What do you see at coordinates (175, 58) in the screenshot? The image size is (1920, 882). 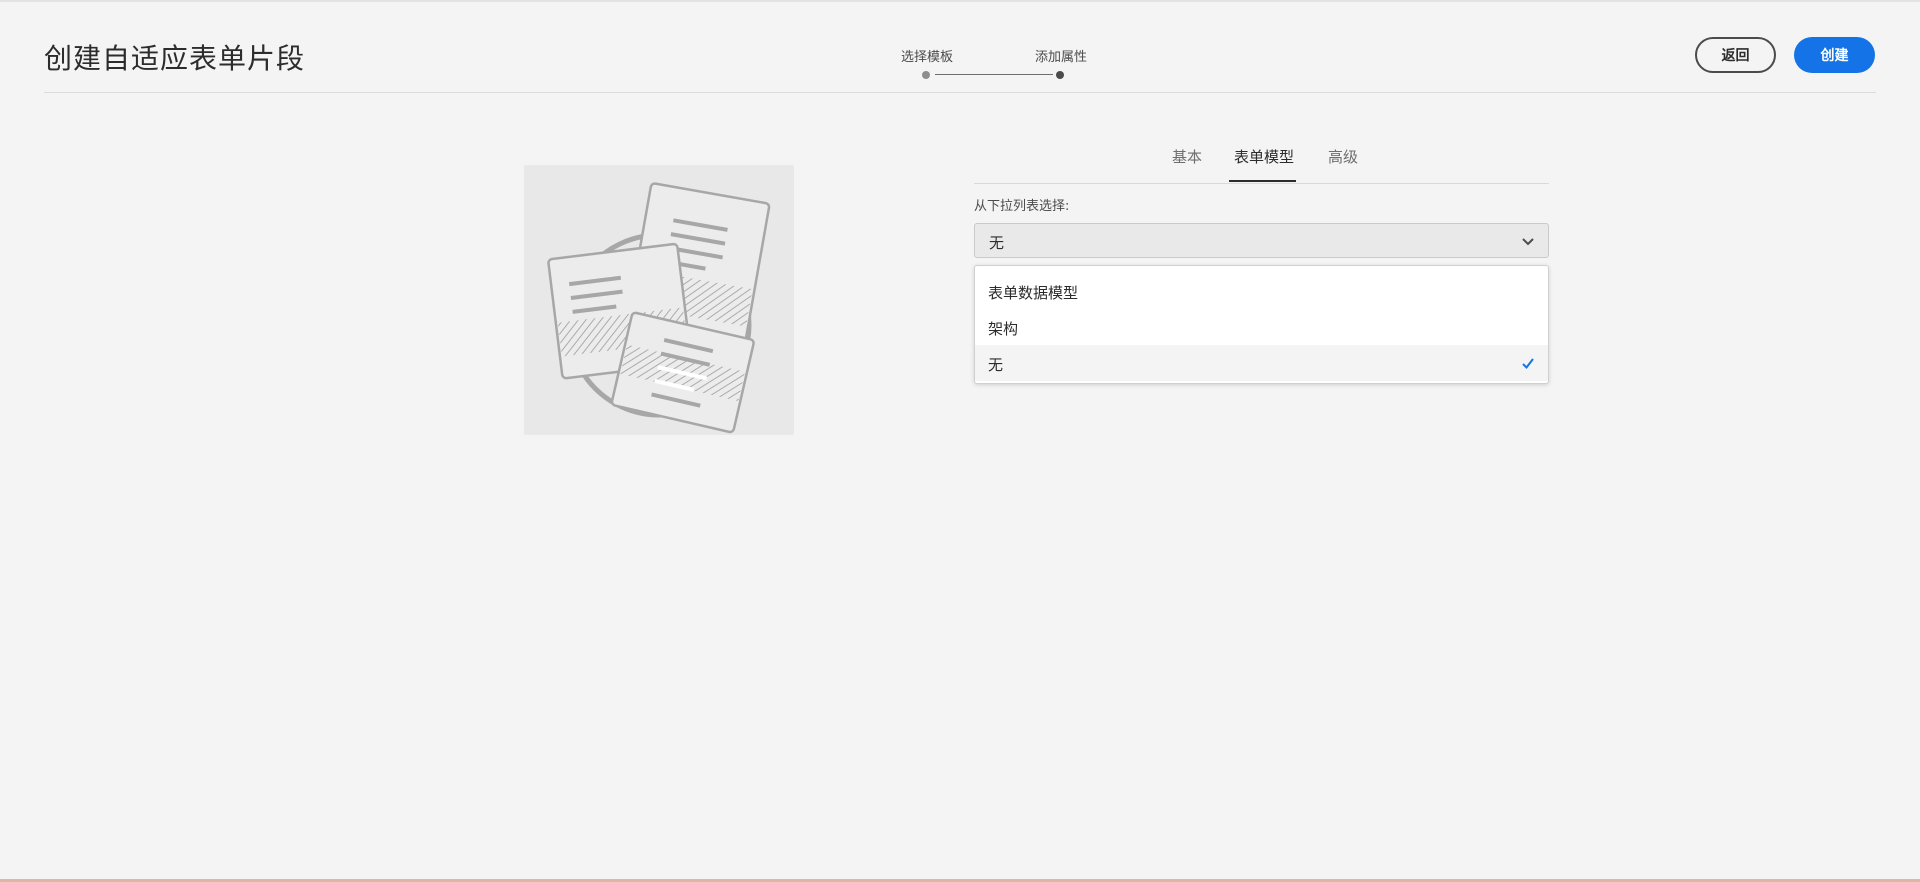 I see `page-title: 创建自适应表单片段` at bounding box center [175, 58].